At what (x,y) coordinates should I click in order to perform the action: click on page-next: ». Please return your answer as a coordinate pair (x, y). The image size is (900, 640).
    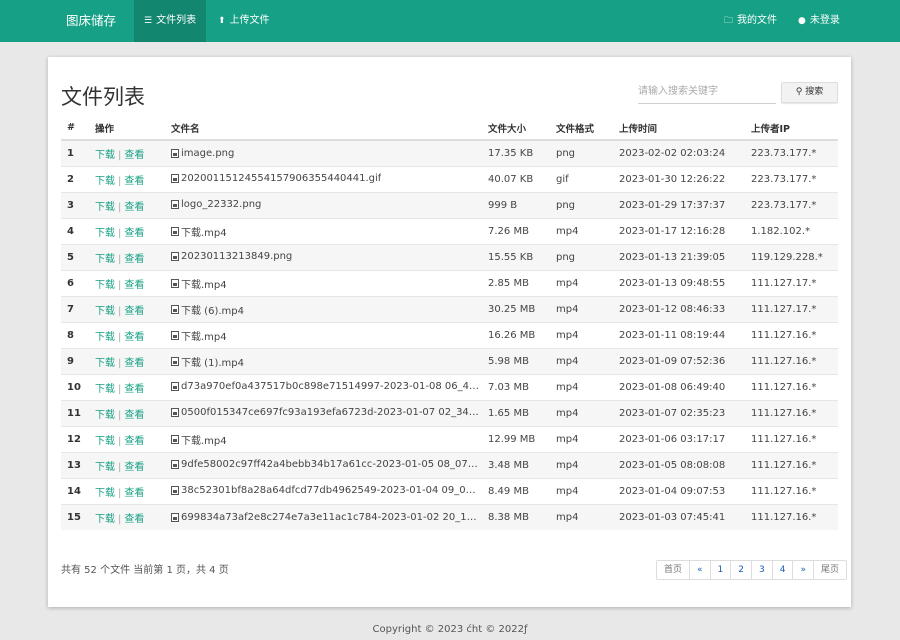
    Looking at the image, I should click on (802, 570).